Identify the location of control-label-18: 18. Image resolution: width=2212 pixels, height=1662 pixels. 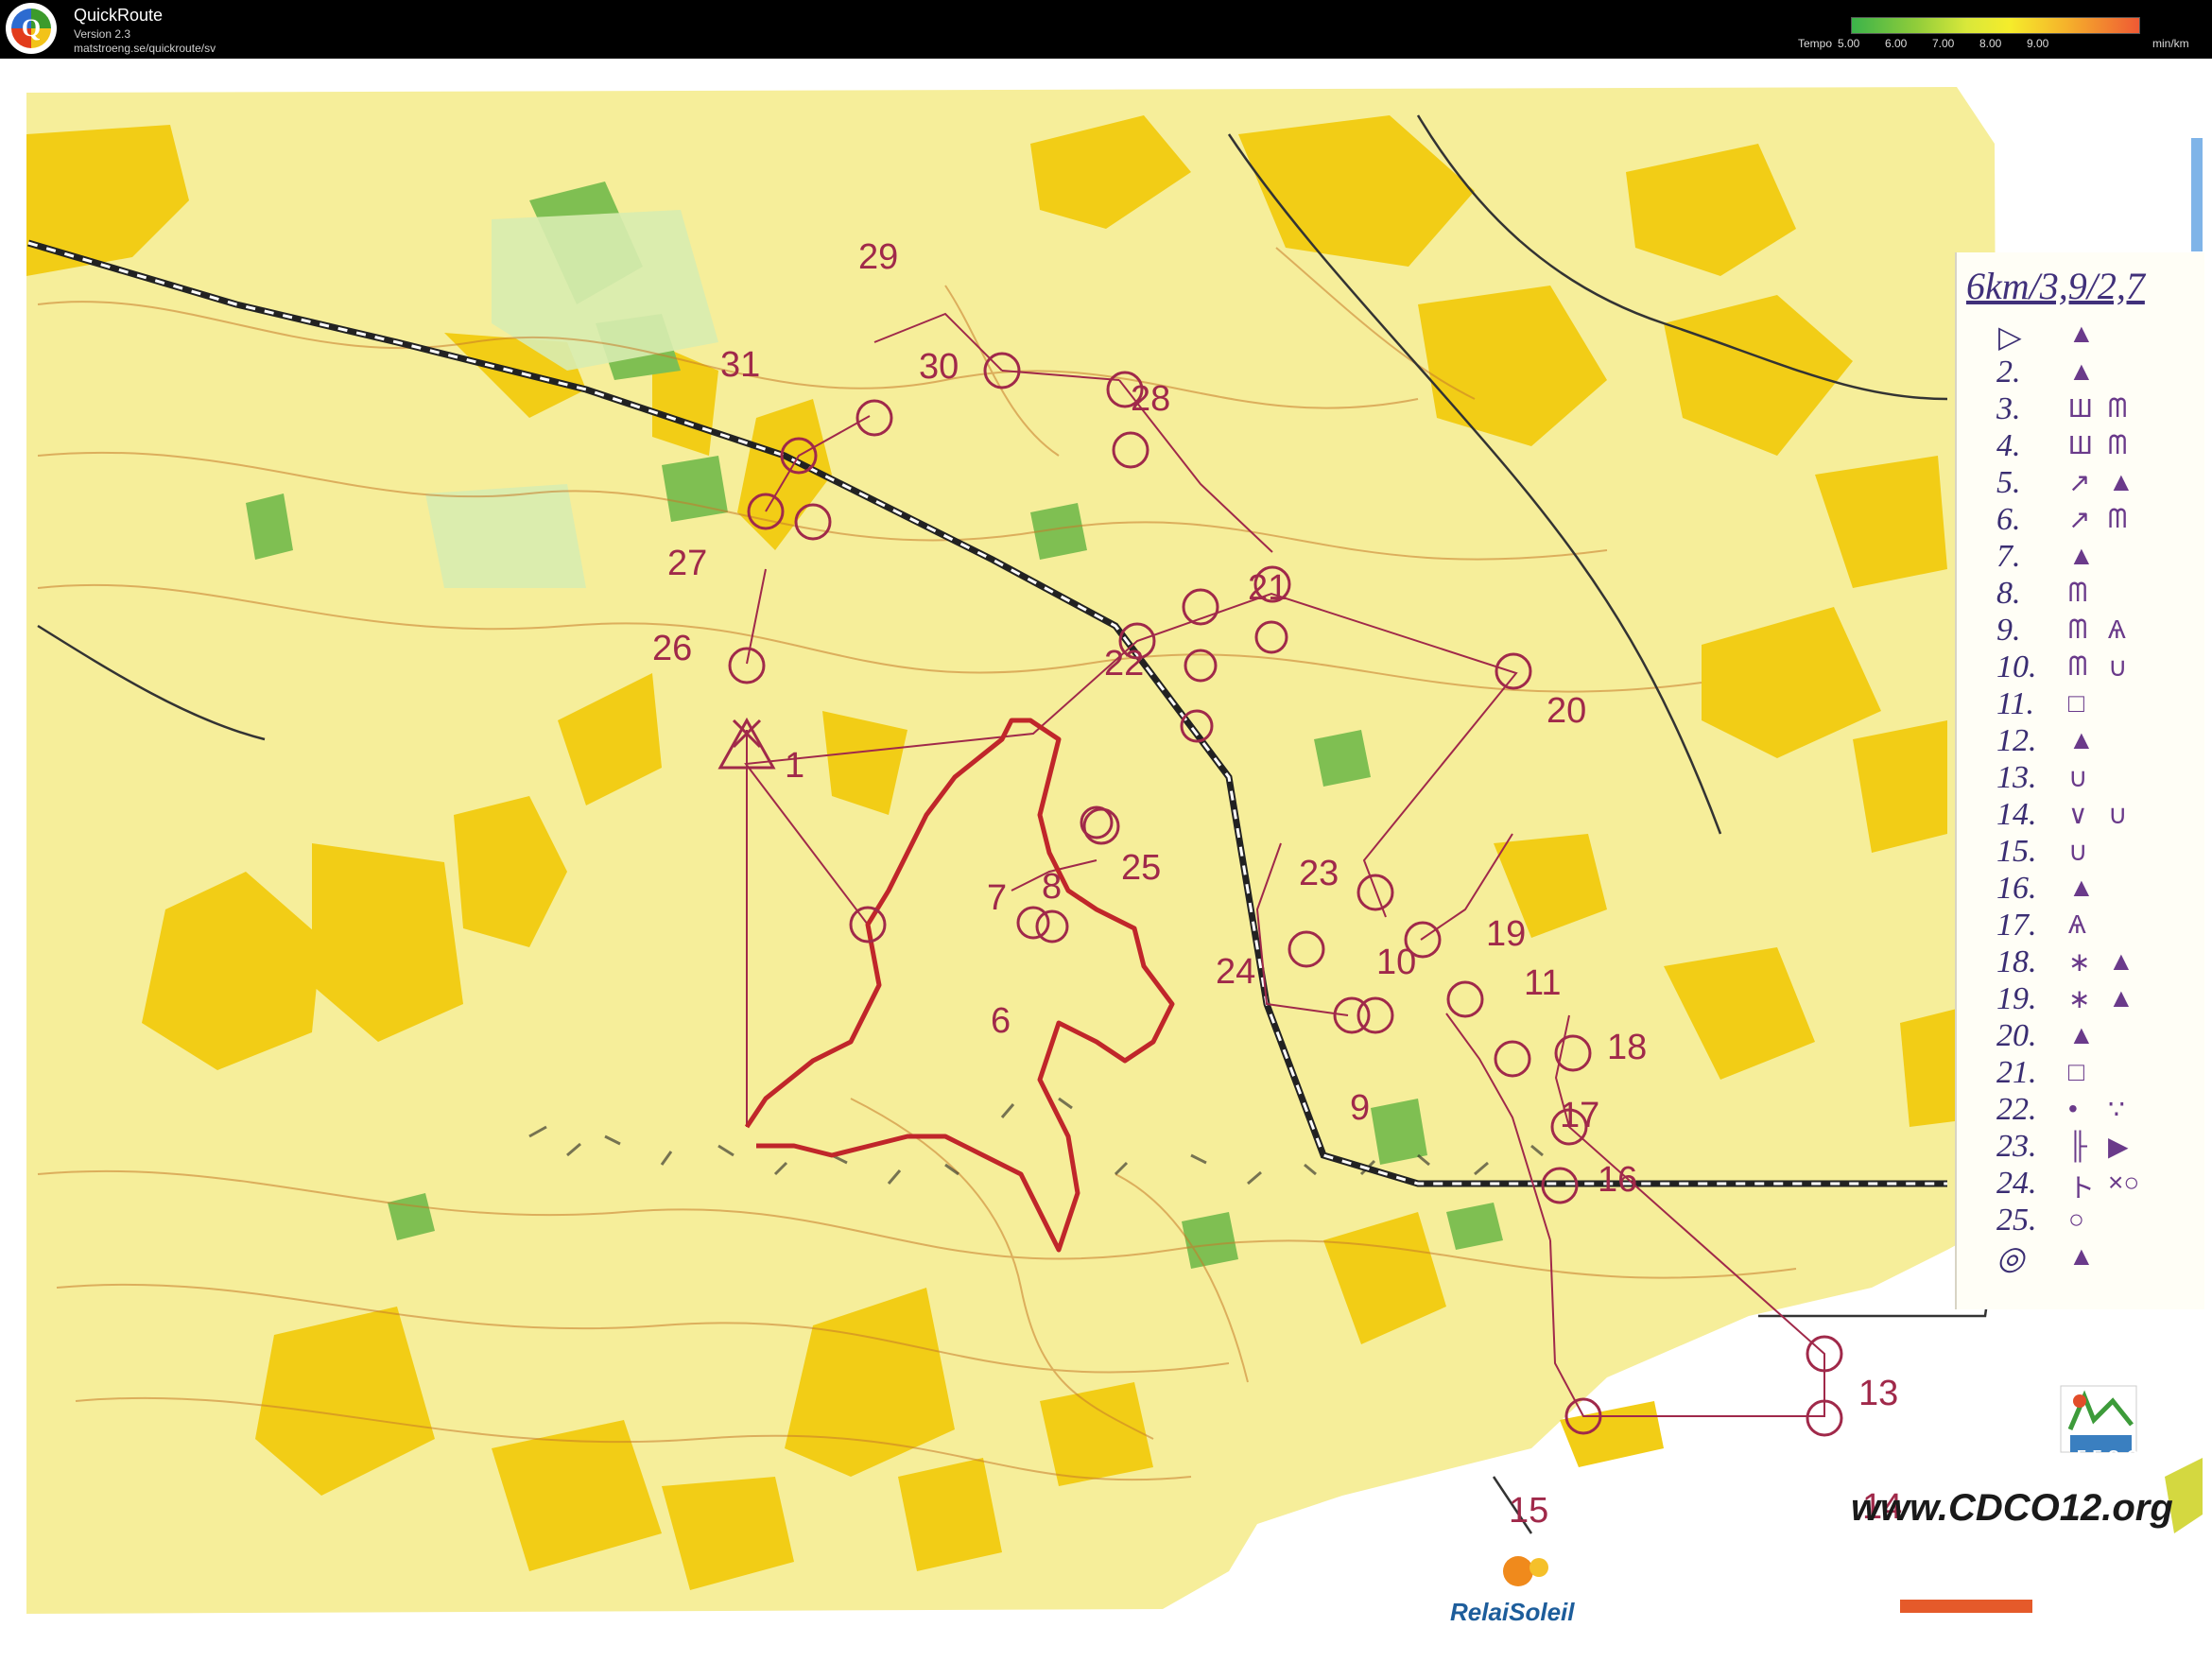
(1627, 1047).